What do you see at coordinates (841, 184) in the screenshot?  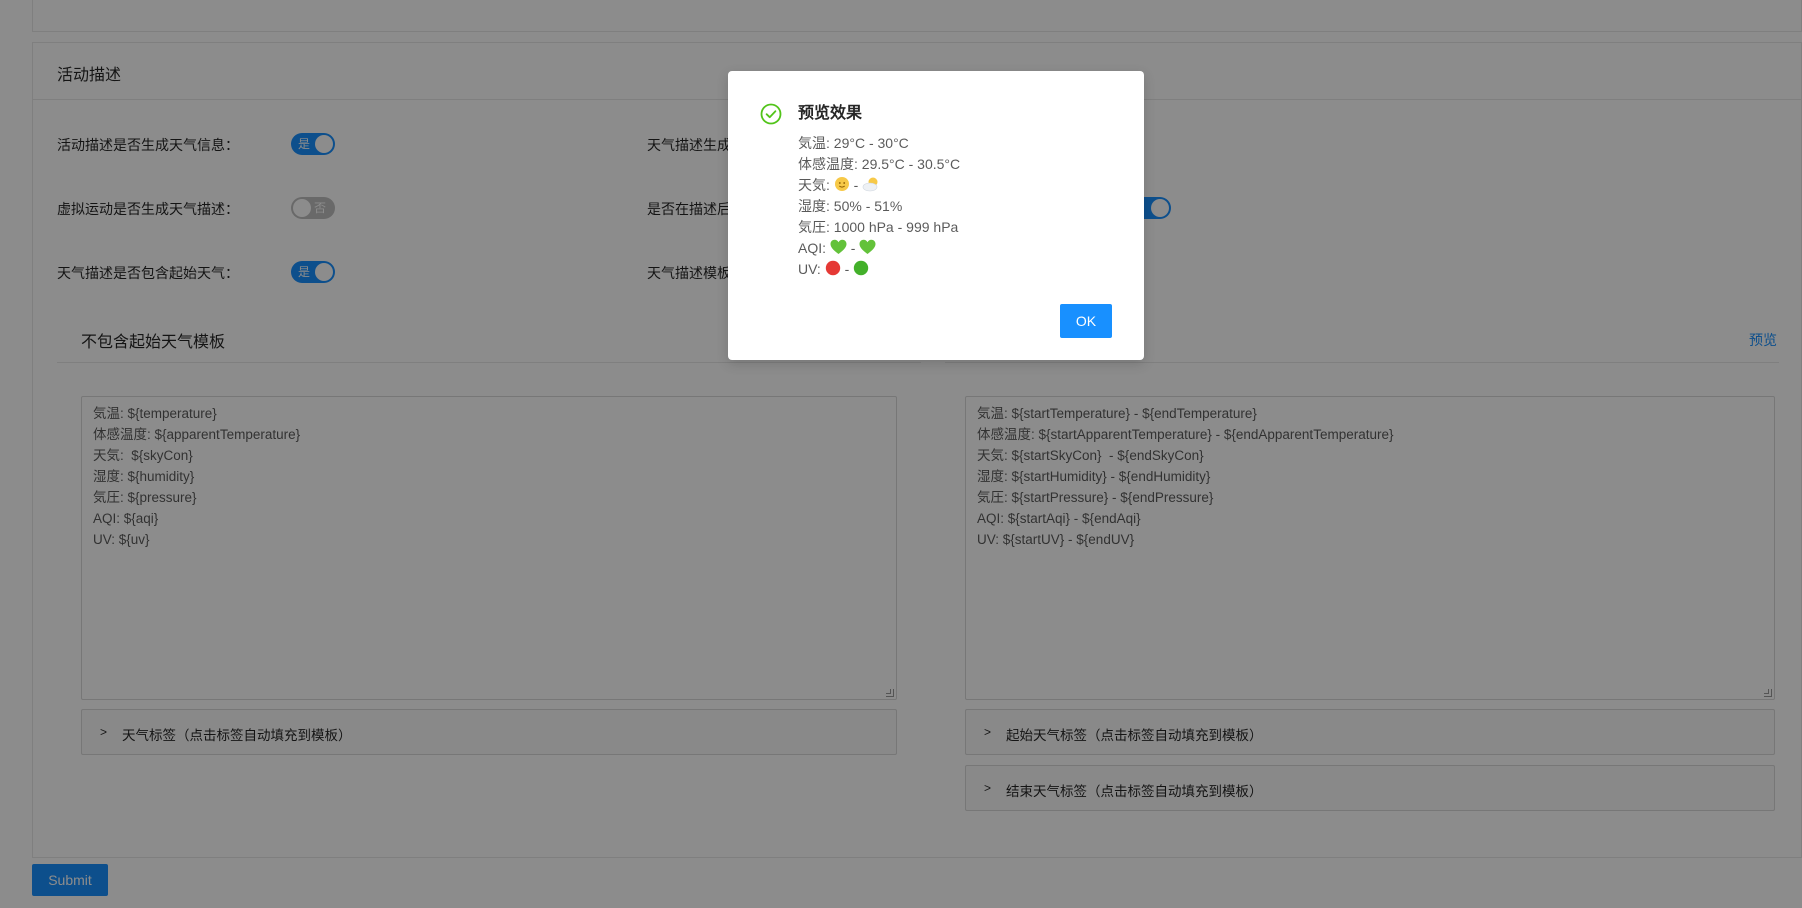 I see `sun-with-face-icon` at bounding box center [841, 184].